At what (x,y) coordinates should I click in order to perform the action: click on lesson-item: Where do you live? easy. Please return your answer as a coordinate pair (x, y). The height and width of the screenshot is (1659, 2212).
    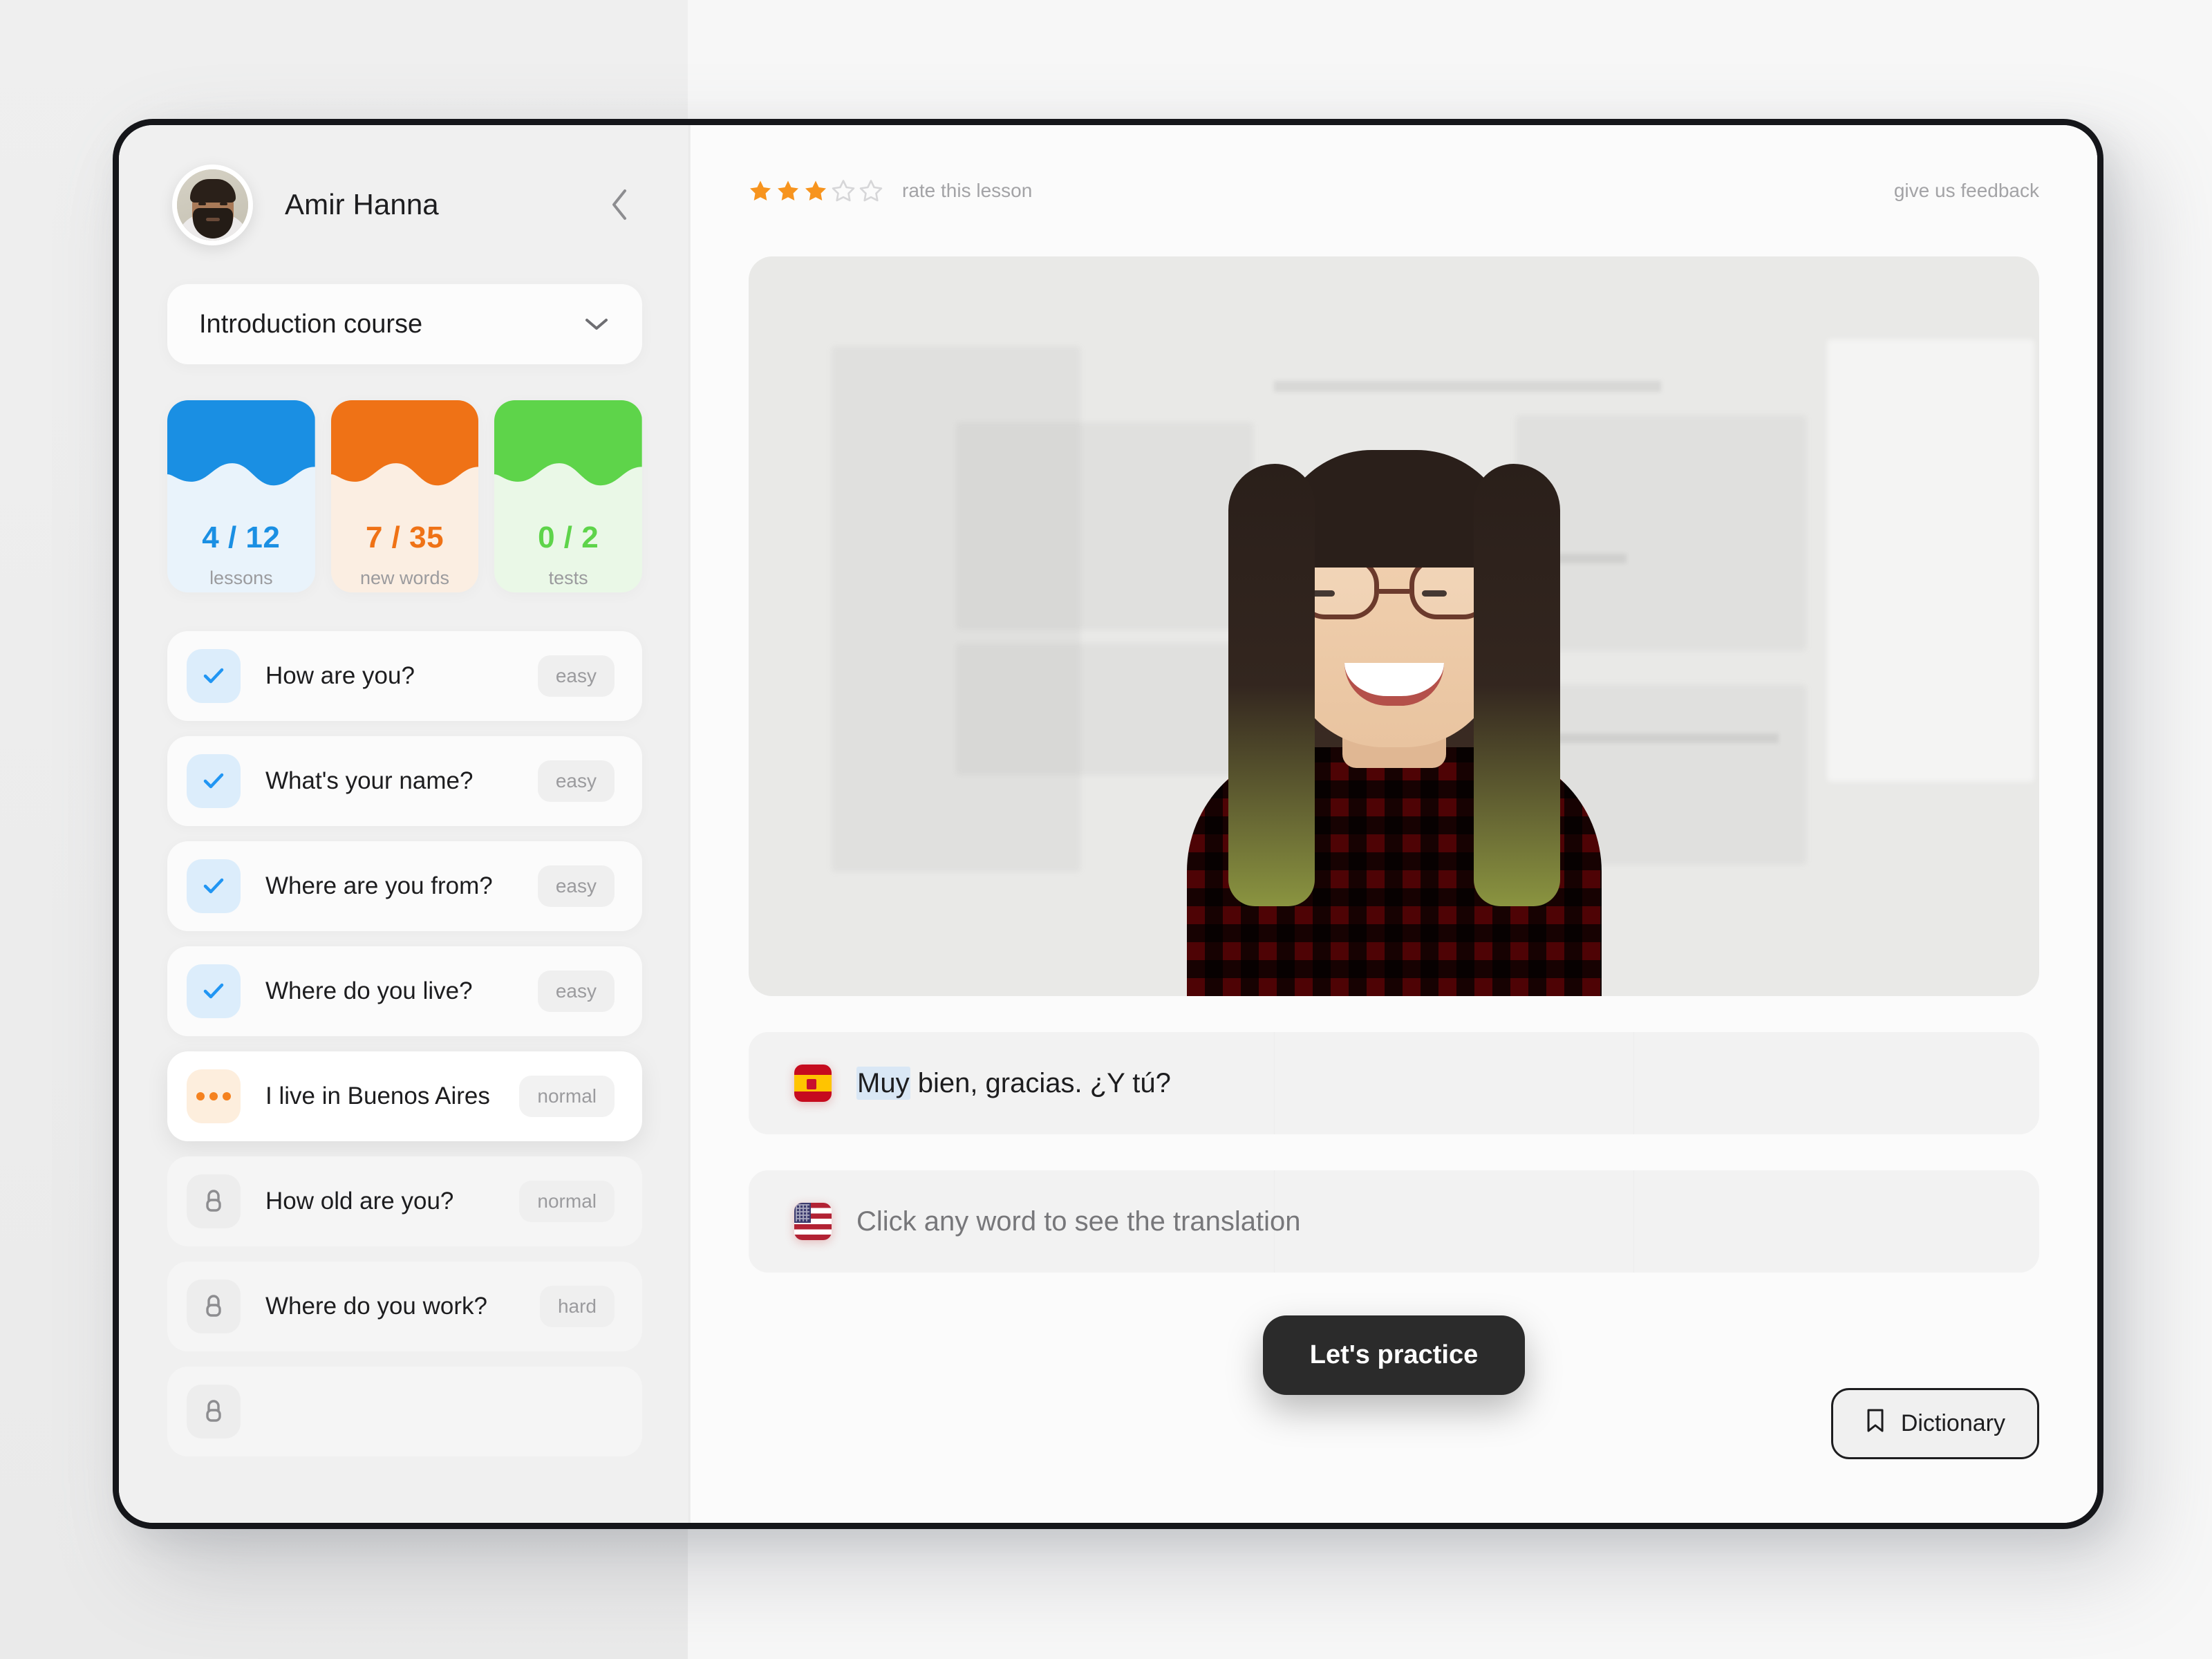
    Looking at the image, I should click on (405, 991).